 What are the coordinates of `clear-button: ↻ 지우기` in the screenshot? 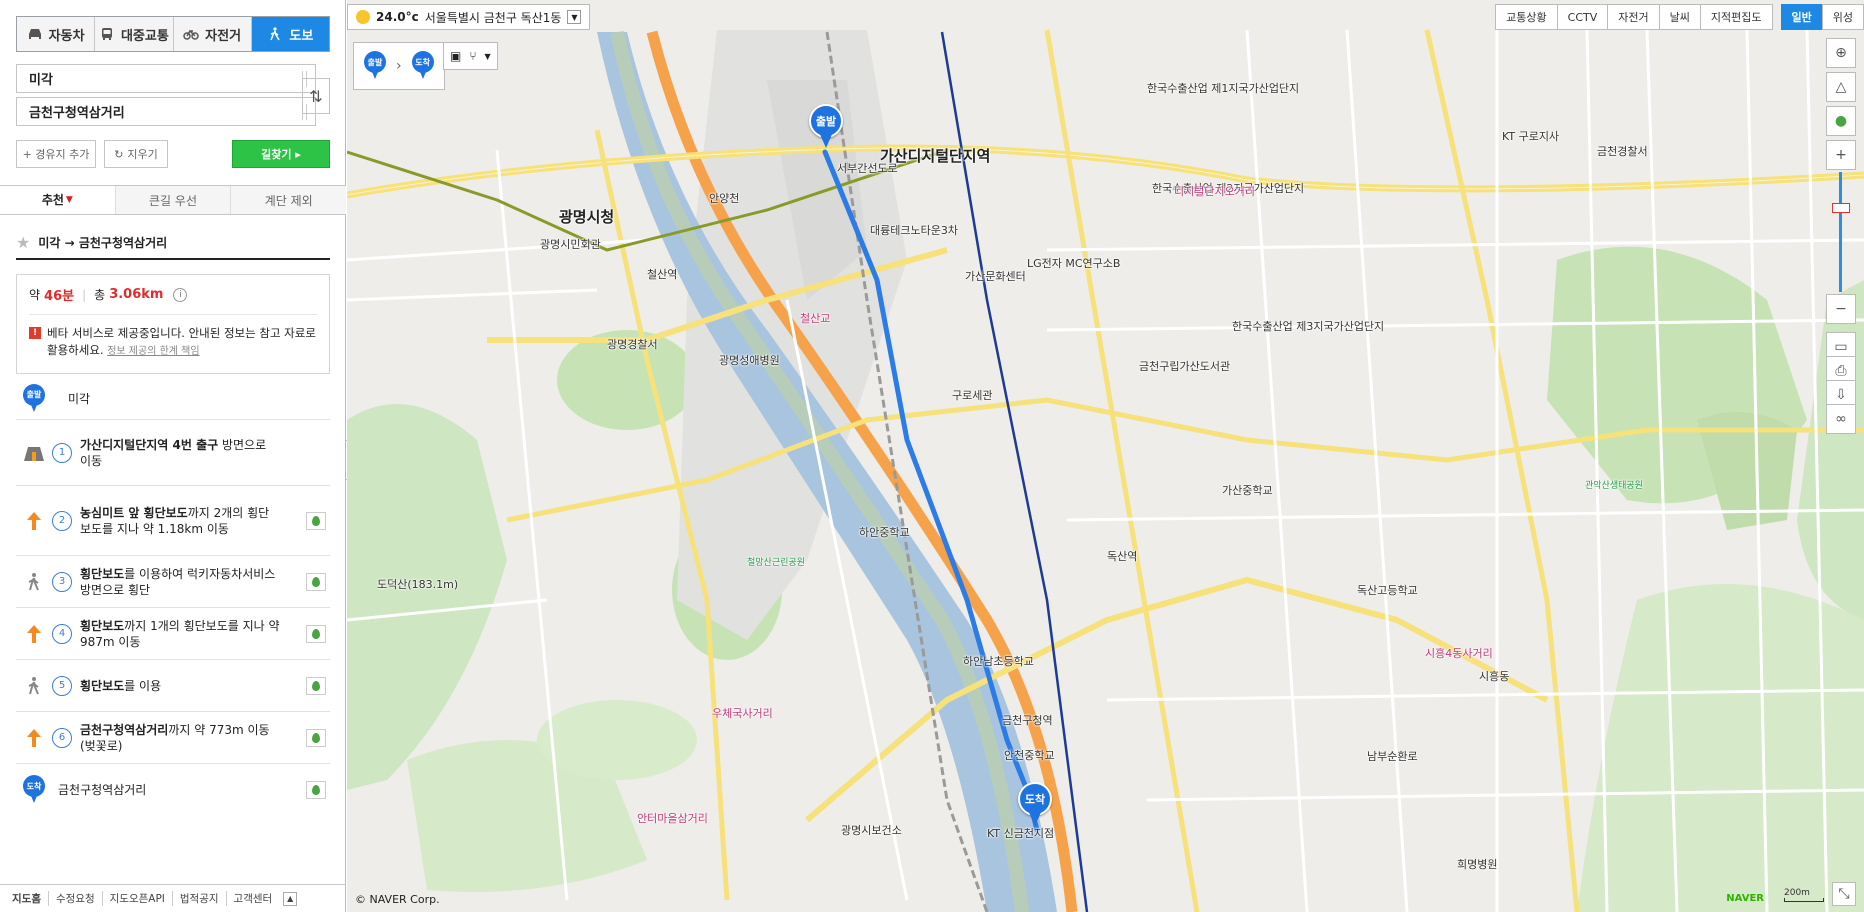 It's located at (136, 154).